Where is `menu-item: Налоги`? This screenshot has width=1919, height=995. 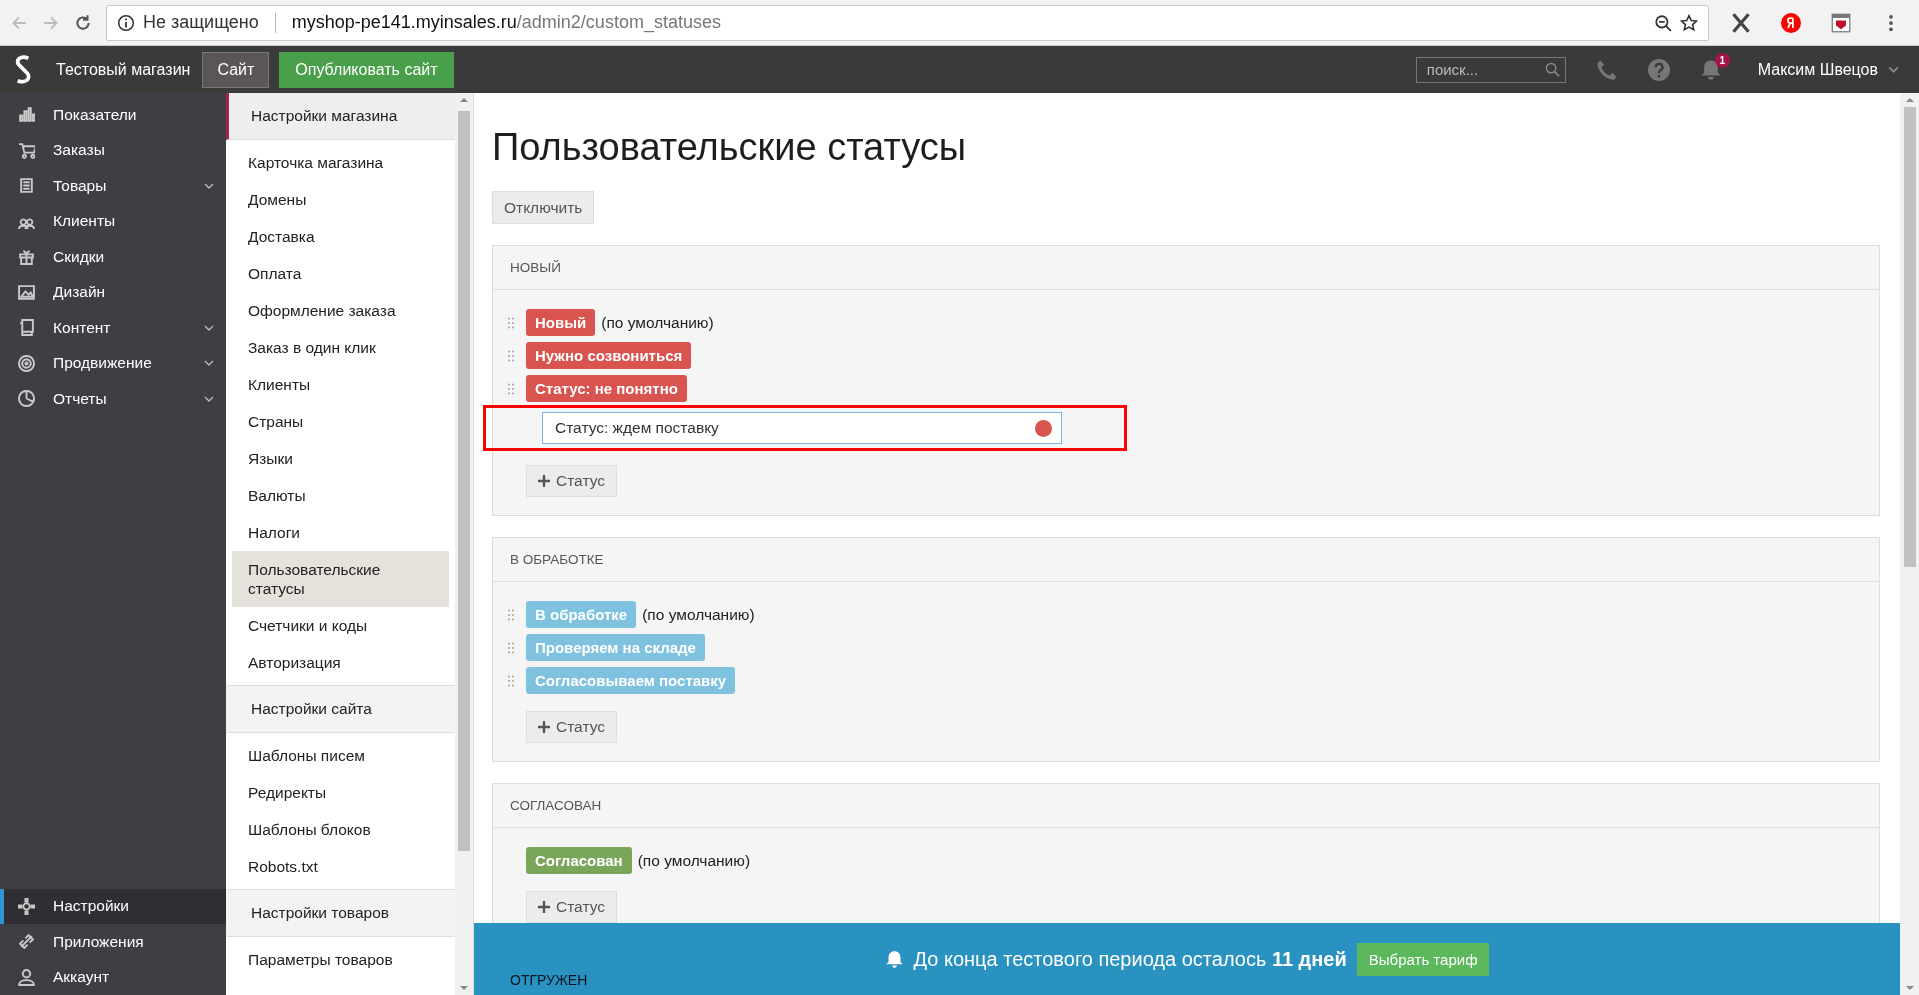 menu-item: Налоги is located at coordinates (340, 532).